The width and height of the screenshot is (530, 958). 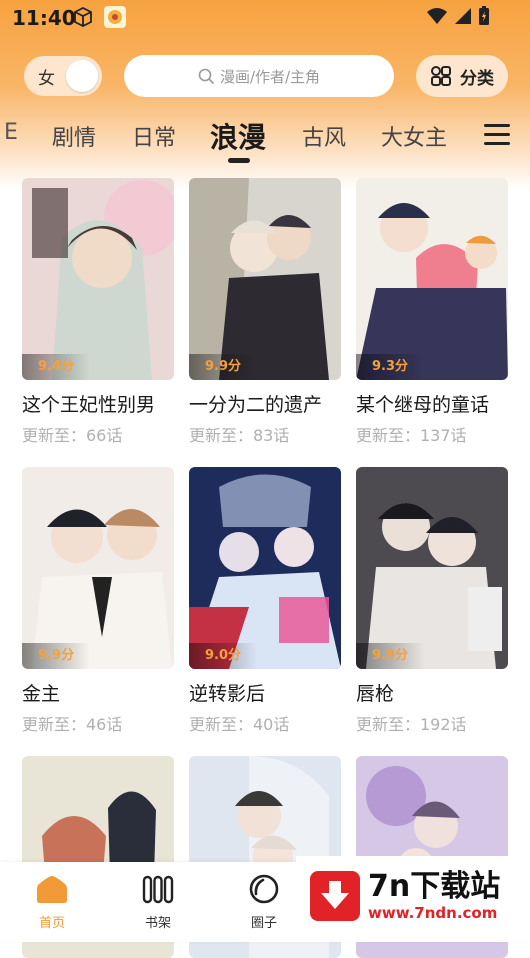 What do you see at coordinates (52, 889) in the screenshot?
I see `home-icon` at bounding box center [52, 889].